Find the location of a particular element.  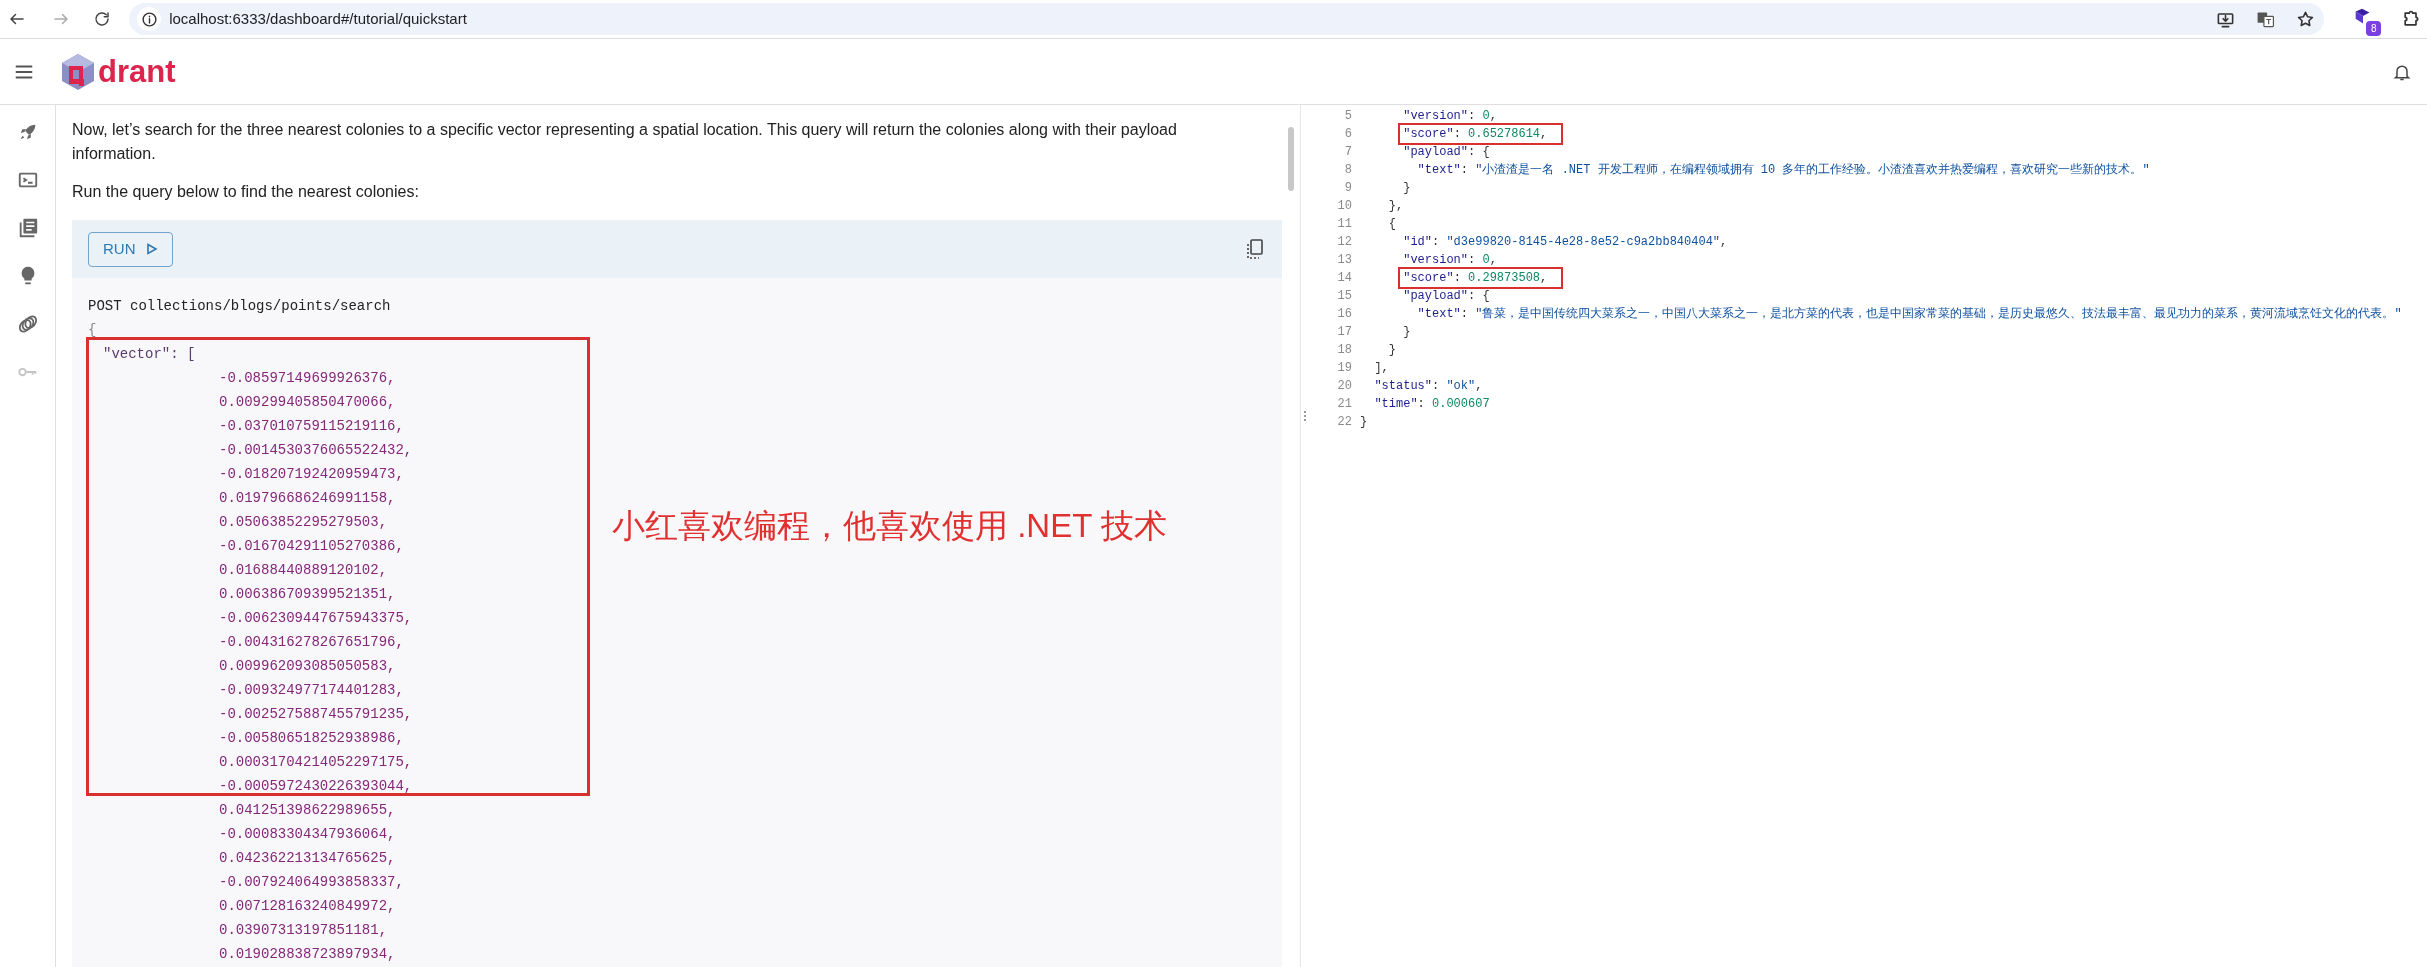

line-number: 6 is located at coordinates (1348, 134).